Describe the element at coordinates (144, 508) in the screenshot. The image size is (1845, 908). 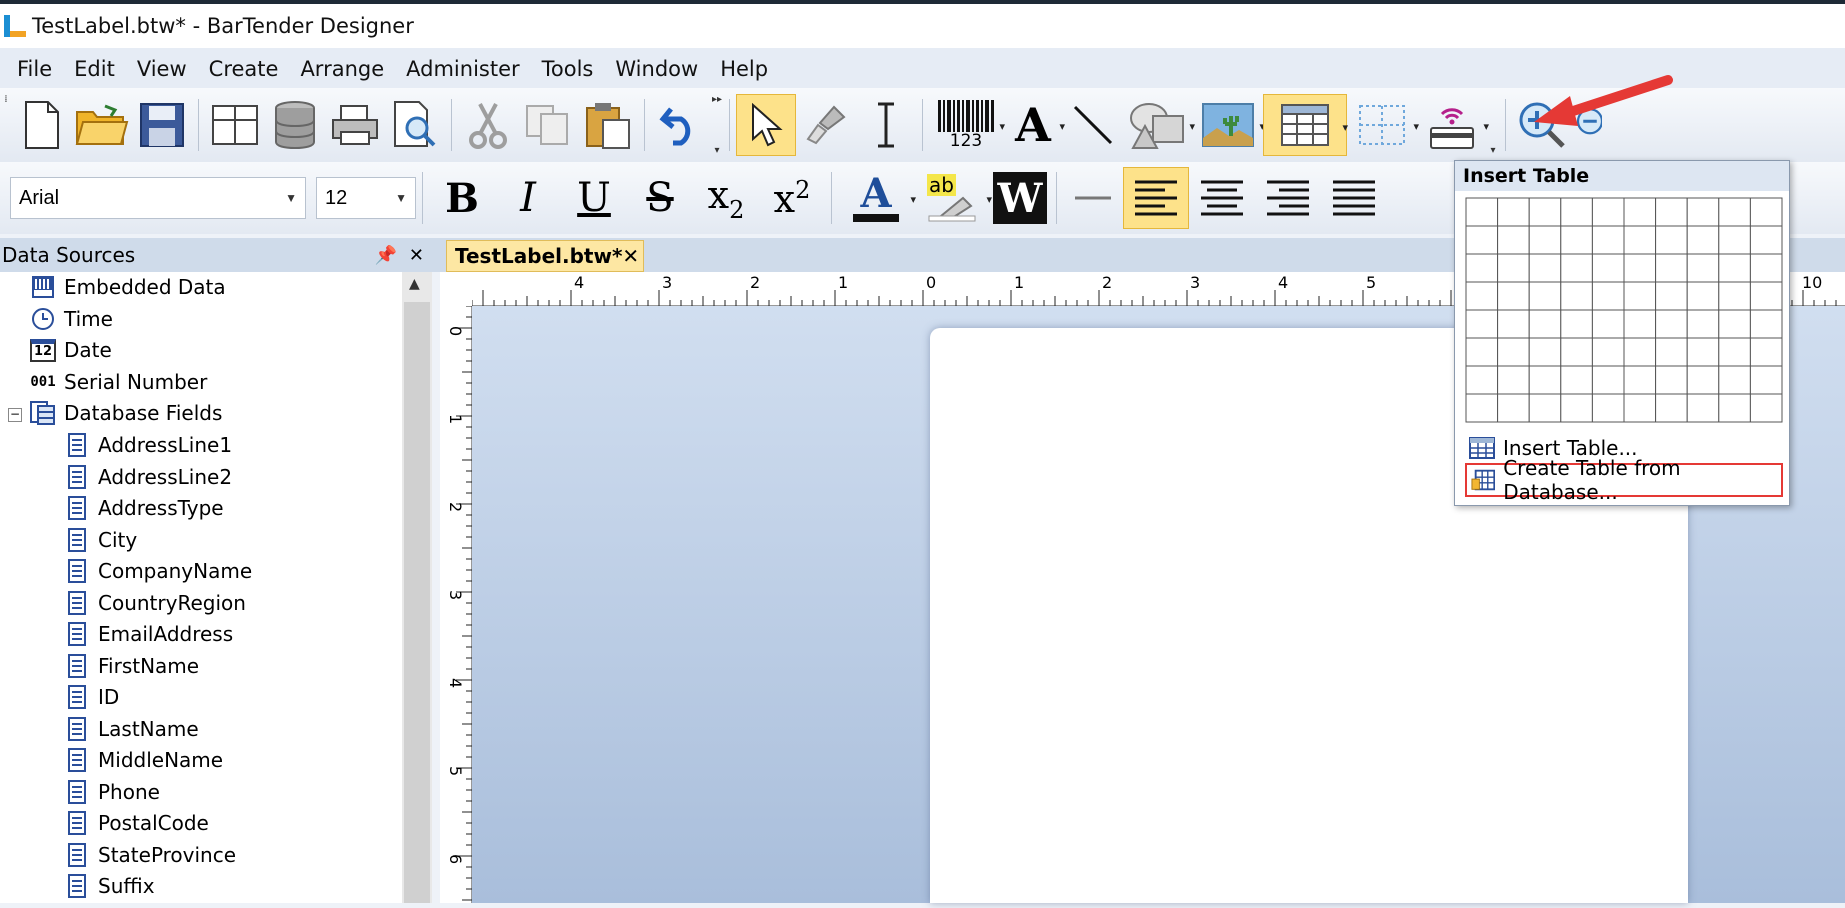
I see `tree-item-field: AddressType` at that location.